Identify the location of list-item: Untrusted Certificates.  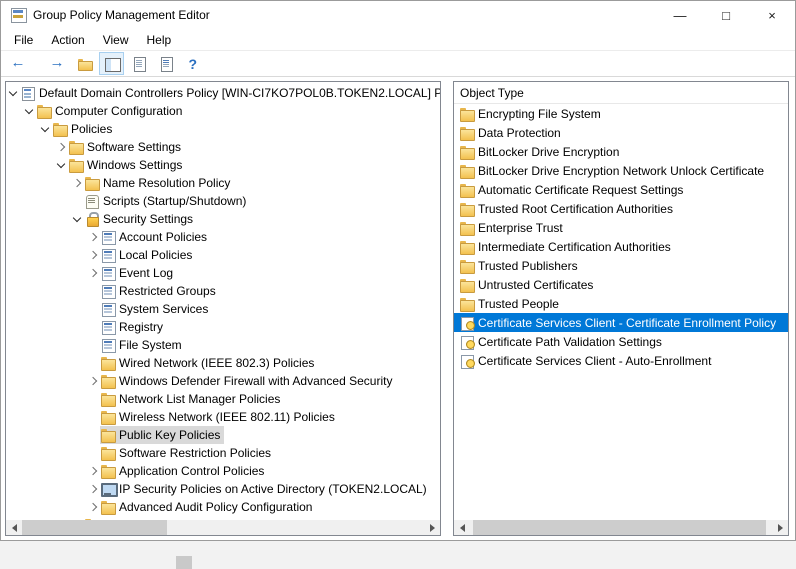
(621, 284).